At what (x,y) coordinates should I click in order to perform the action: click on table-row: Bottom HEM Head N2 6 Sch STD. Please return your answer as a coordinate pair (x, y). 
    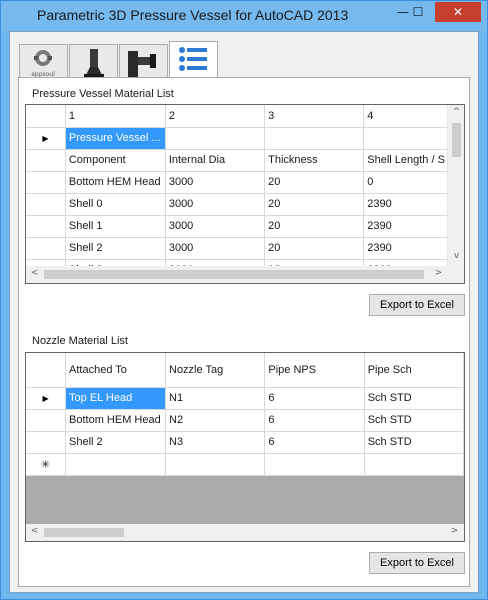
    Looking at the image, I should click on (245, 420).